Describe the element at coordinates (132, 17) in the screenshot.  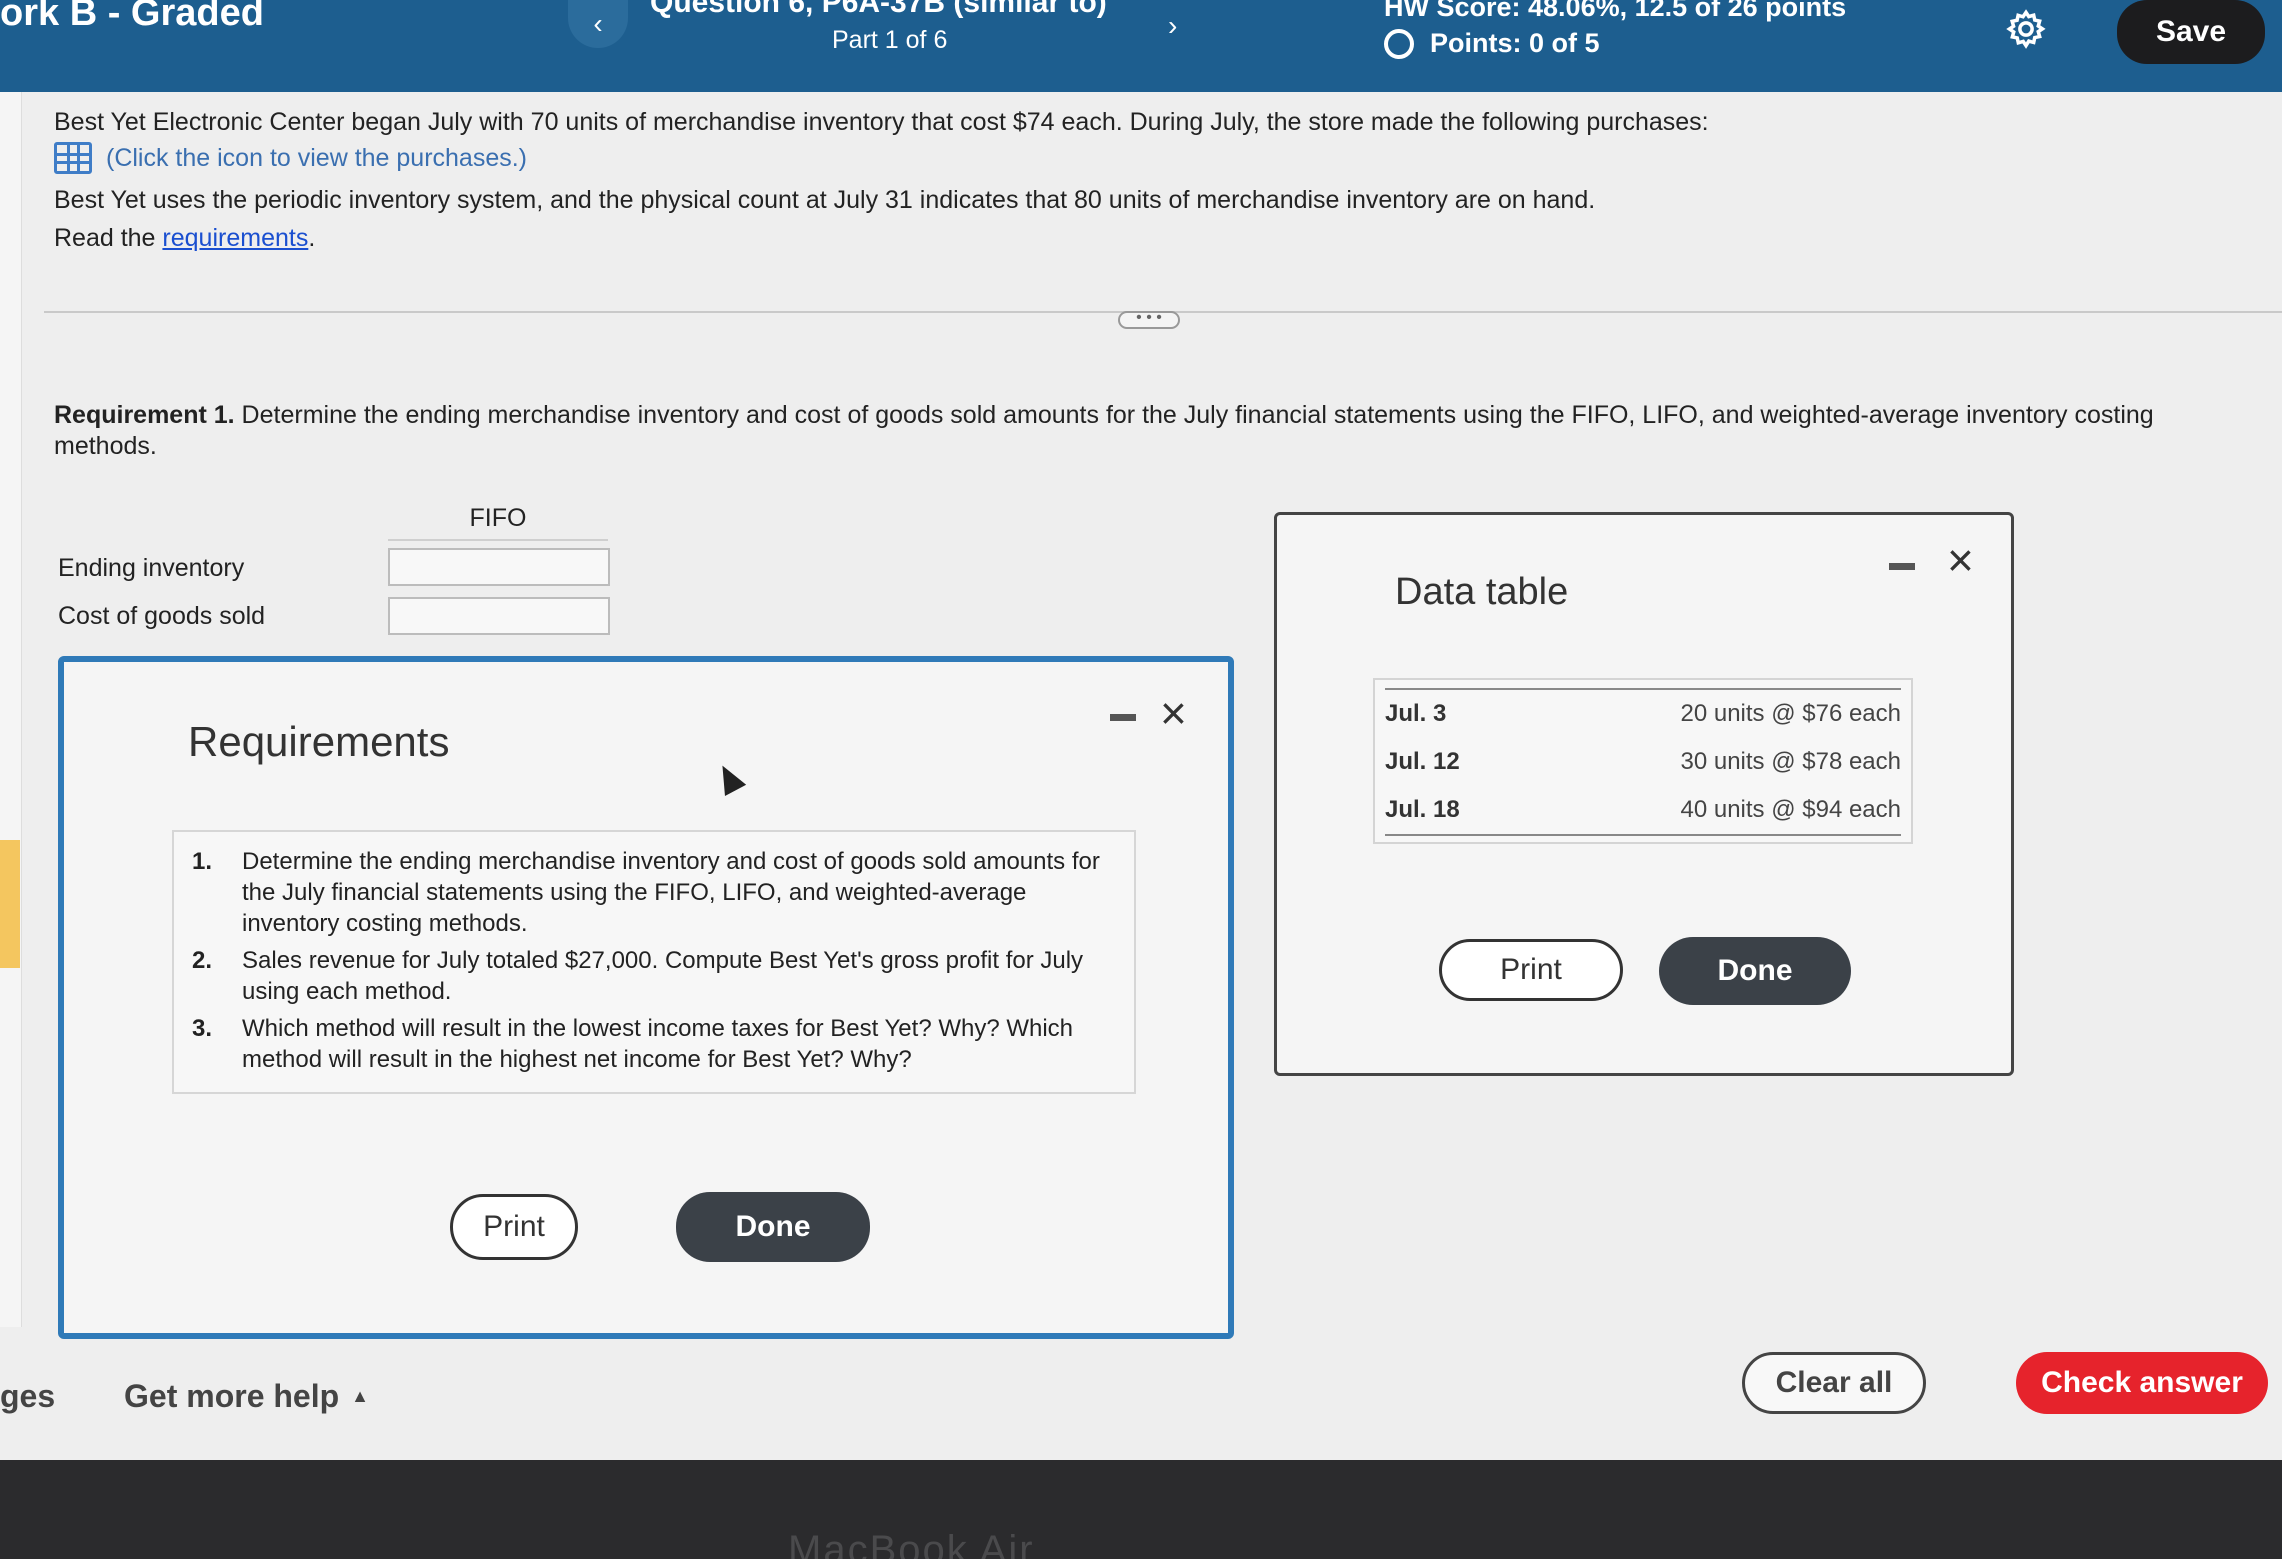
I see `assignment-title: ork B - Graded` at that location.